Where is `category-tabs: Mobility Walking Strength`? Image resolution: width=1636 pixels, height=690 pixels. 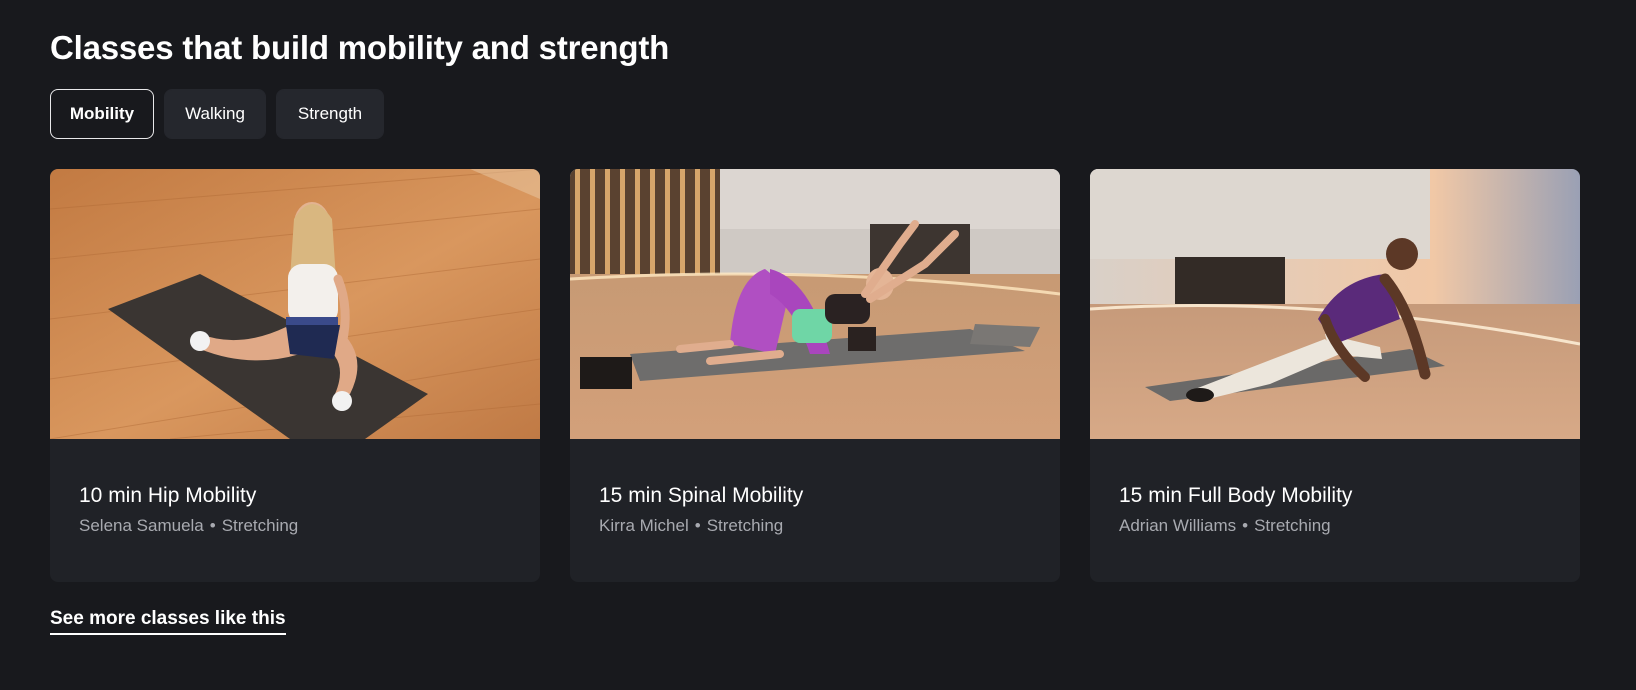
category-tabs: Mobility Walking Strength is located at coordinates (217, 114).